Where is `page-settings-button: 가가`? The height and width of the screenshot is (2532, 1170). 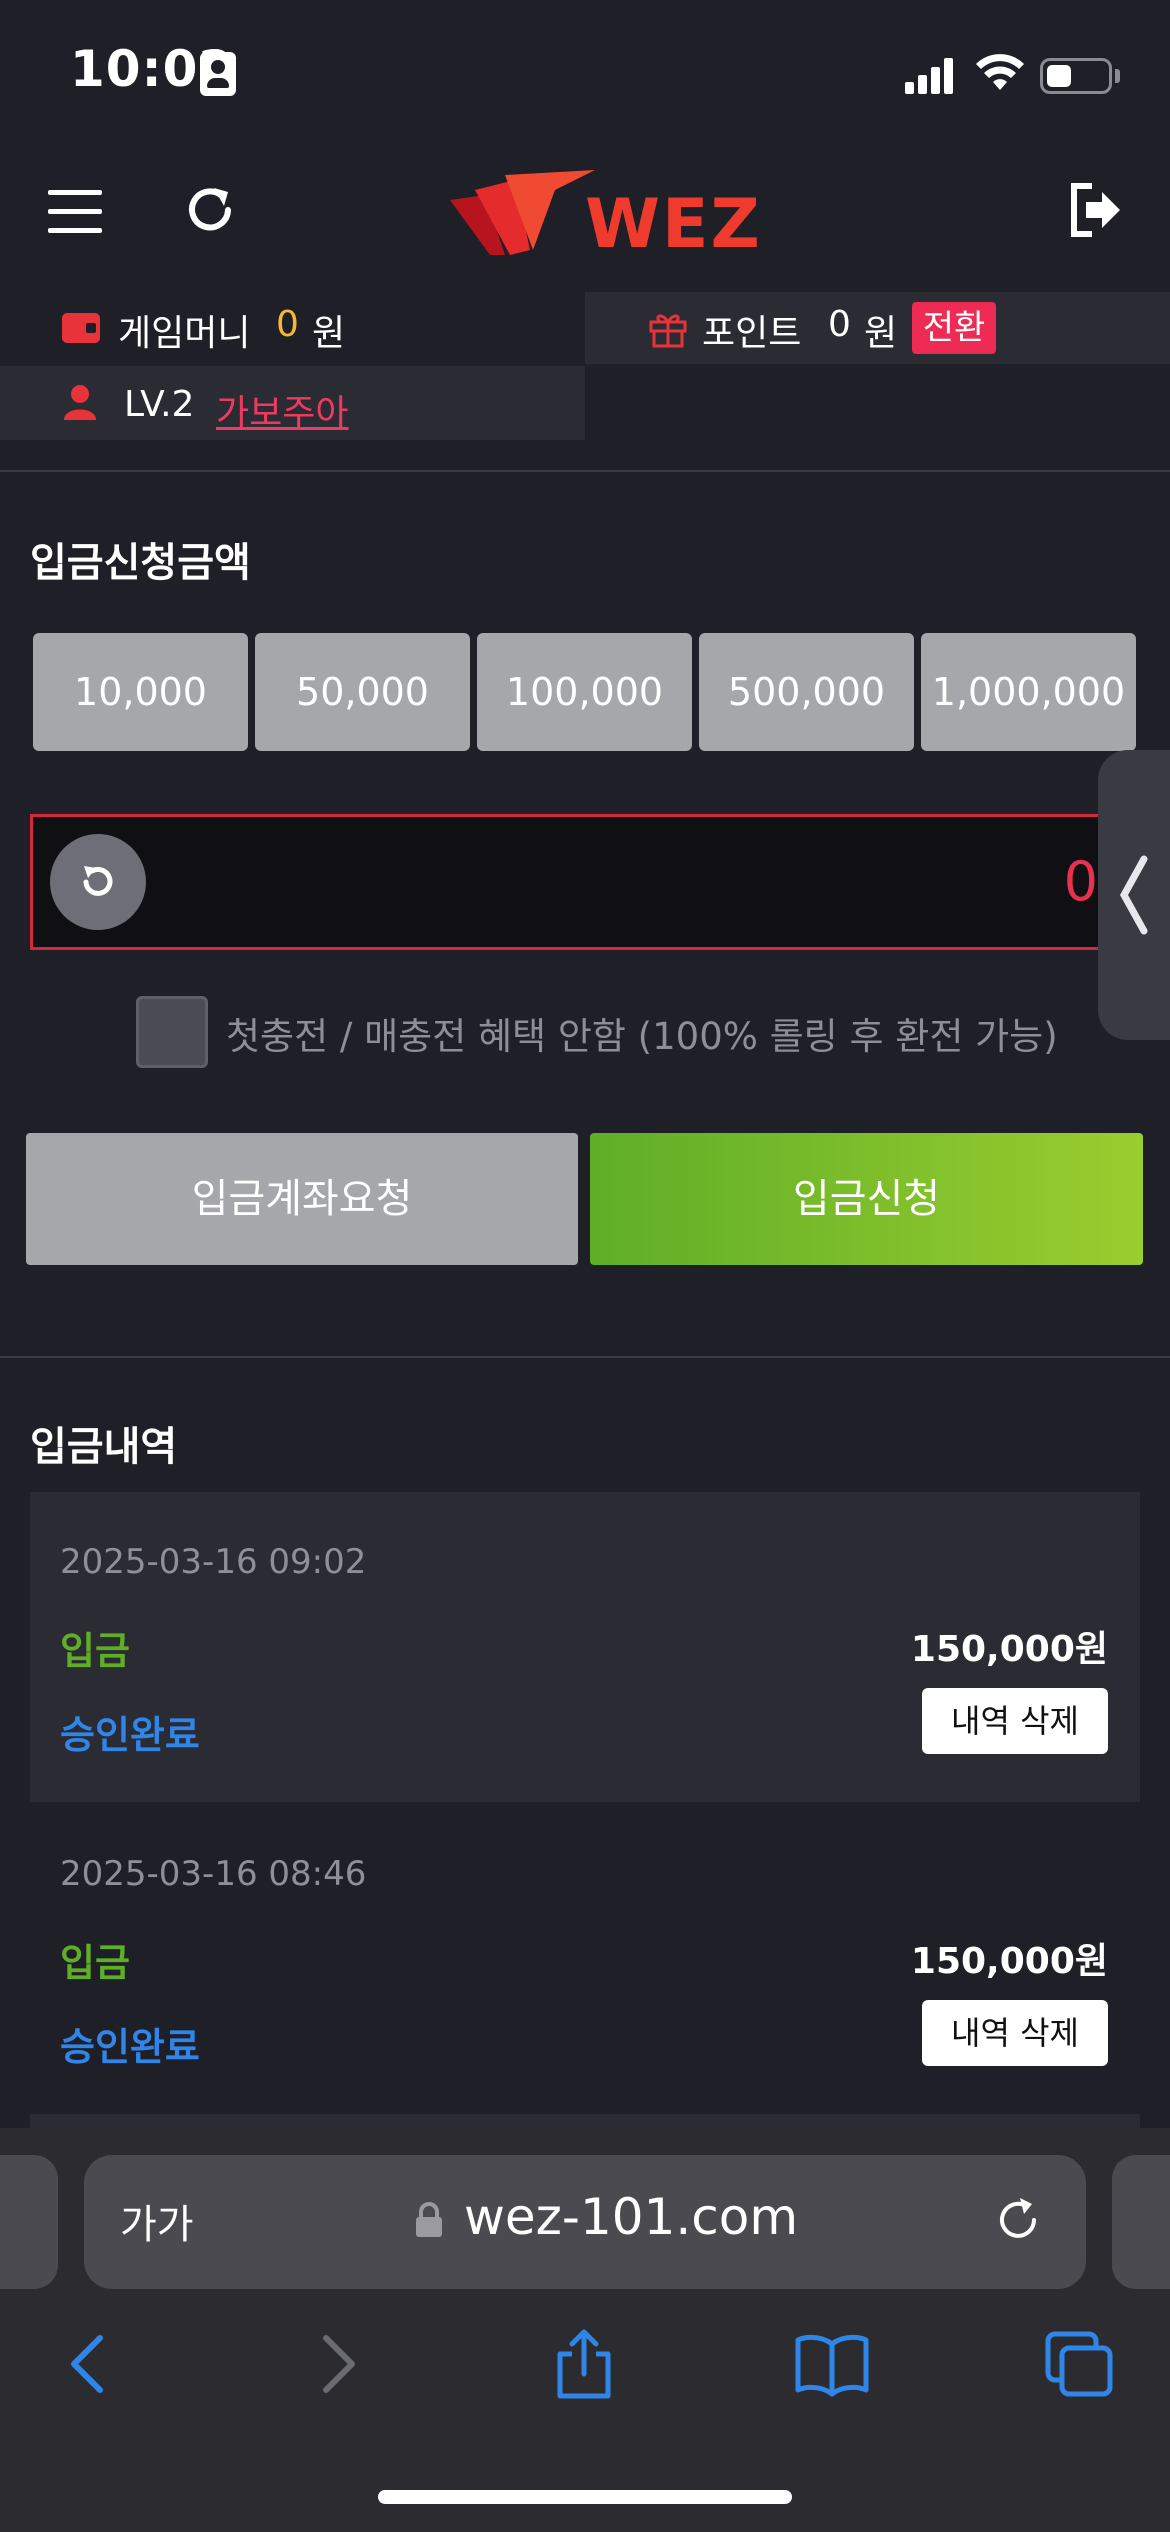
page-settings-button: 가가 is located at coordinates (157, 2221).